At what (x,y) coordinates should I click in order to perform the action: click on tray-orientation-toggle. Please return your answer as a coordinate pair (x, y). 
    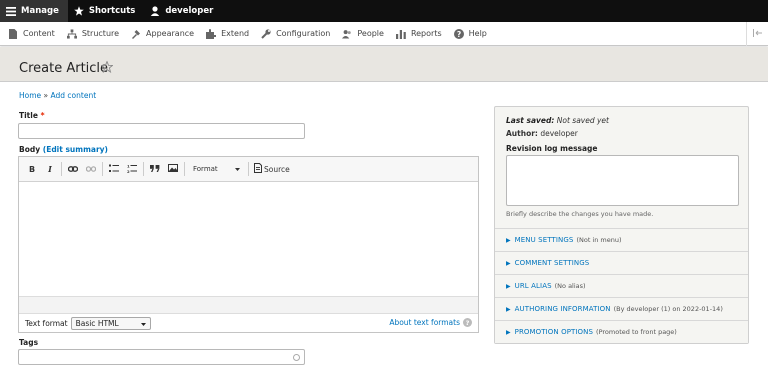
    Looking at the image, I should click on (757, 34).